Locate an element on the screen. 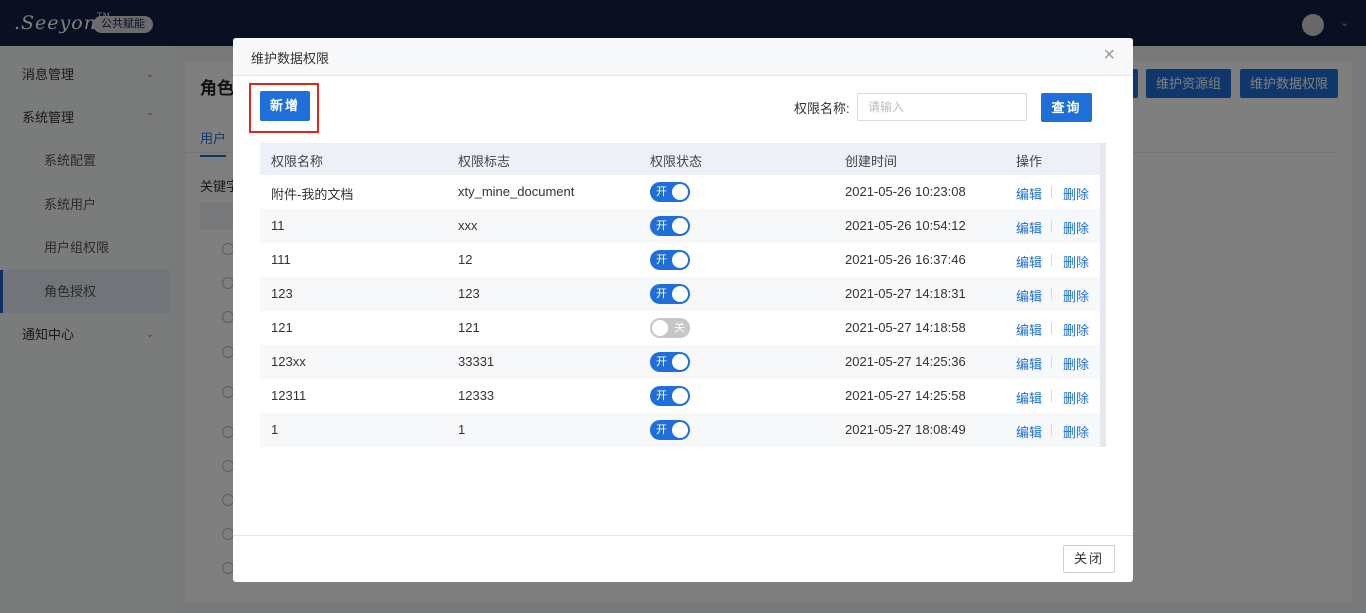  column-header-flag: 权限标志 is located at coordinates (484, 161).